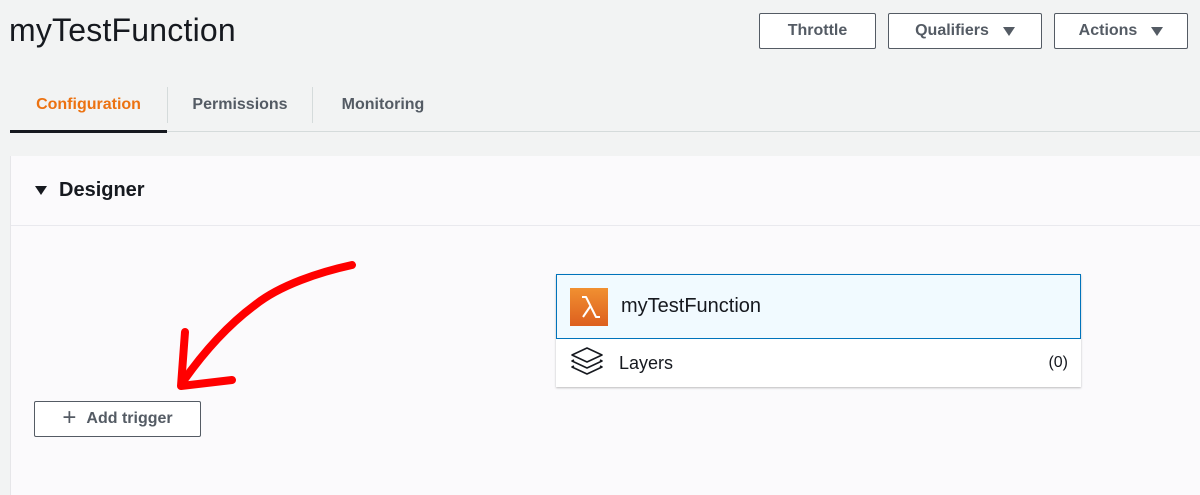 The width and height of the screenshot is (1200, 495). What do you see at coordinates (818, 306) in the screenshot?
I see `function-node: myTestFunction` at bounding box center [818, 306].